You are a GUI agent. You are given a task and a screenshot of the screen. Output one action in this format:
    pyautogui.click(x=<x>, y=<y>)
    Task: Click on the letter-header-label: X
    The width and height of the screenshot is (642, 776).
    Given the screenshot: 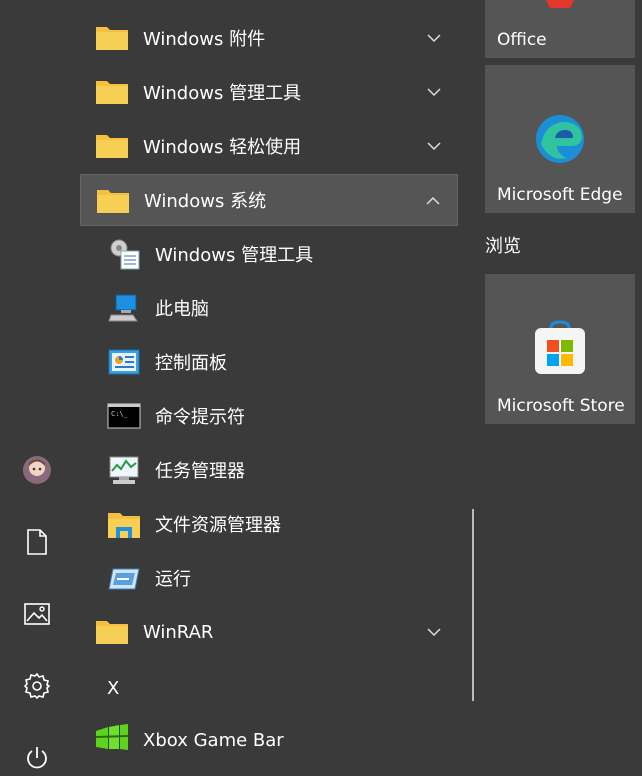 What is the action you would take?
    pyautogui.click(x=113, y=688)
    